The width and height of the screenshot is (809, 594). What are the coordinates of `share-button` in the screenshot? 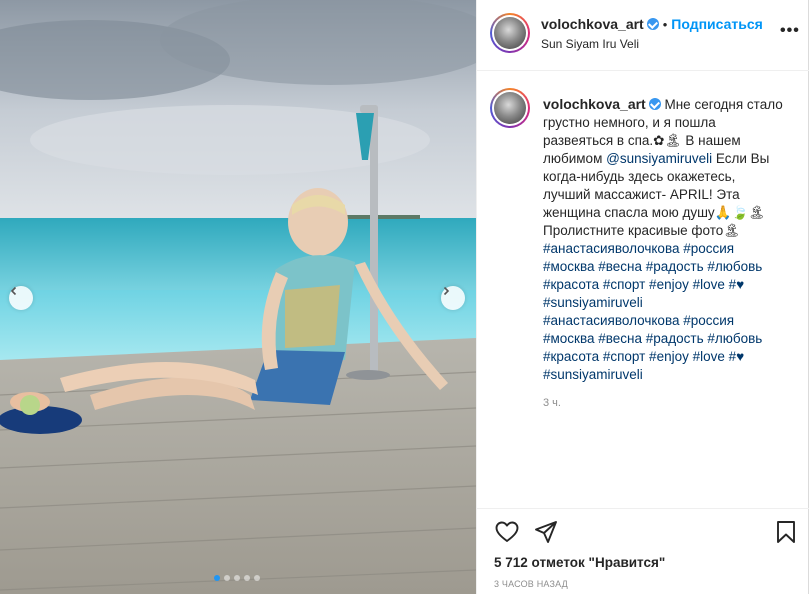 It's located at (546, 532).